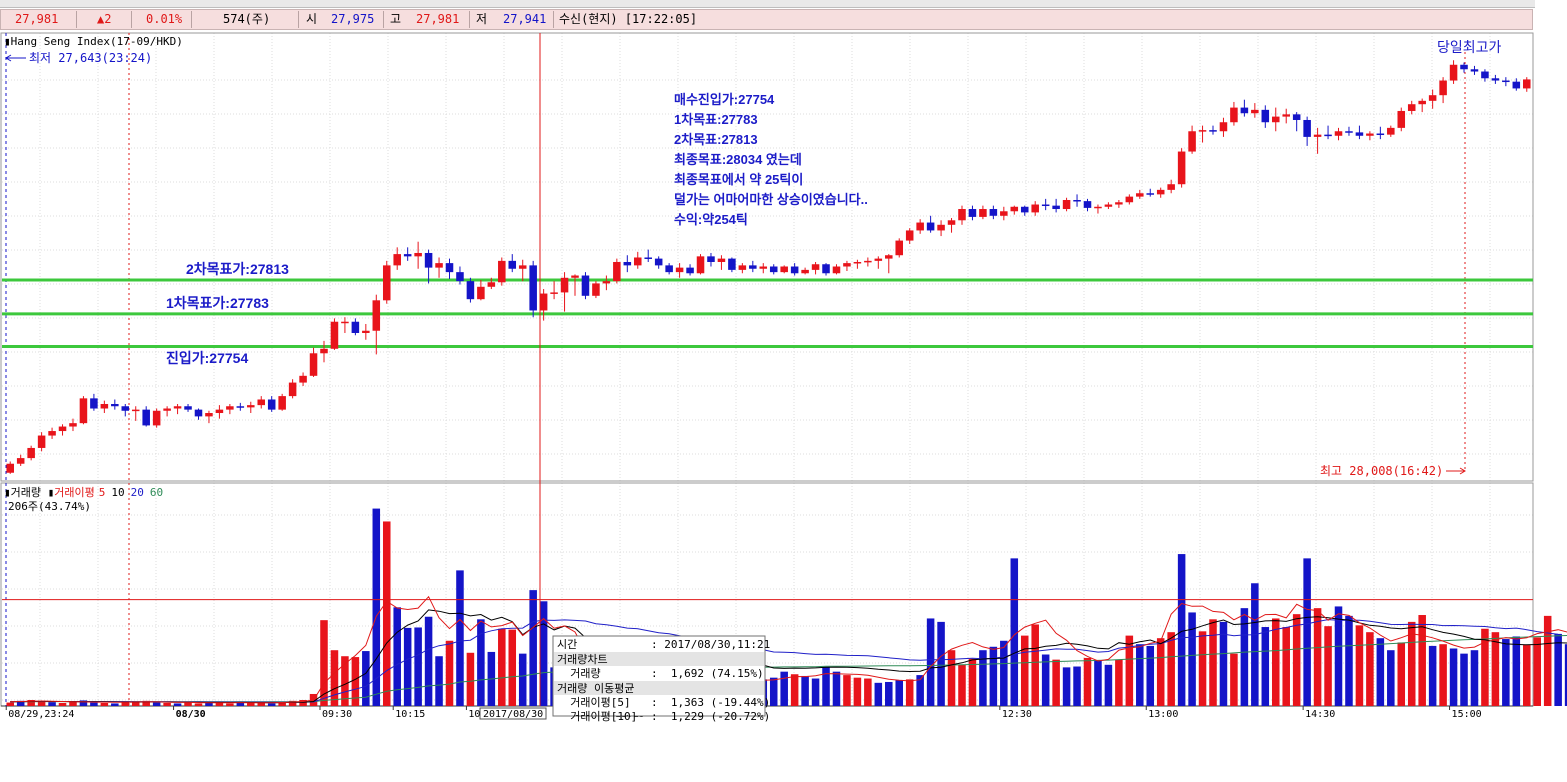  Describe the element at coordinates (582, 659) in the screenshot. I see `tooltip-key: 거래량차트` at that location.